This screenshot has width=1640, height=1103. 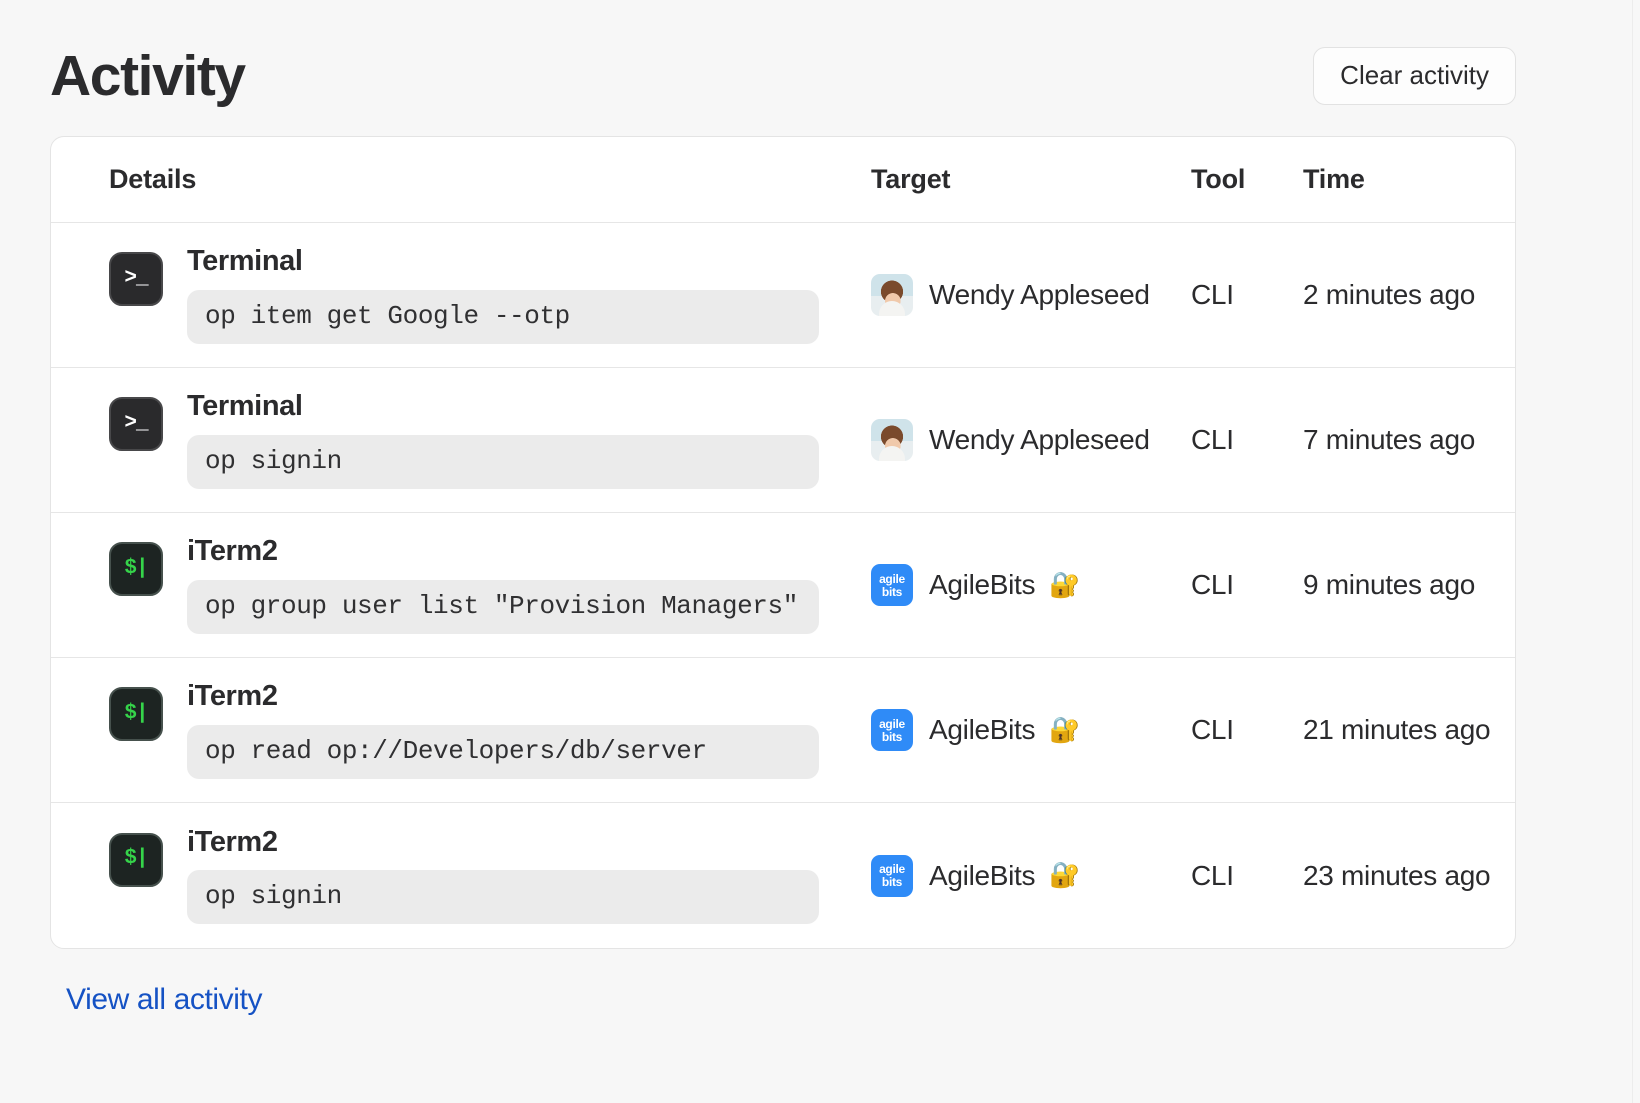 What do you see at coordinates (164, 1000) in the screenshot?
I see `view-all-activity-link: View all activity` at bounding box center [164, 1000].